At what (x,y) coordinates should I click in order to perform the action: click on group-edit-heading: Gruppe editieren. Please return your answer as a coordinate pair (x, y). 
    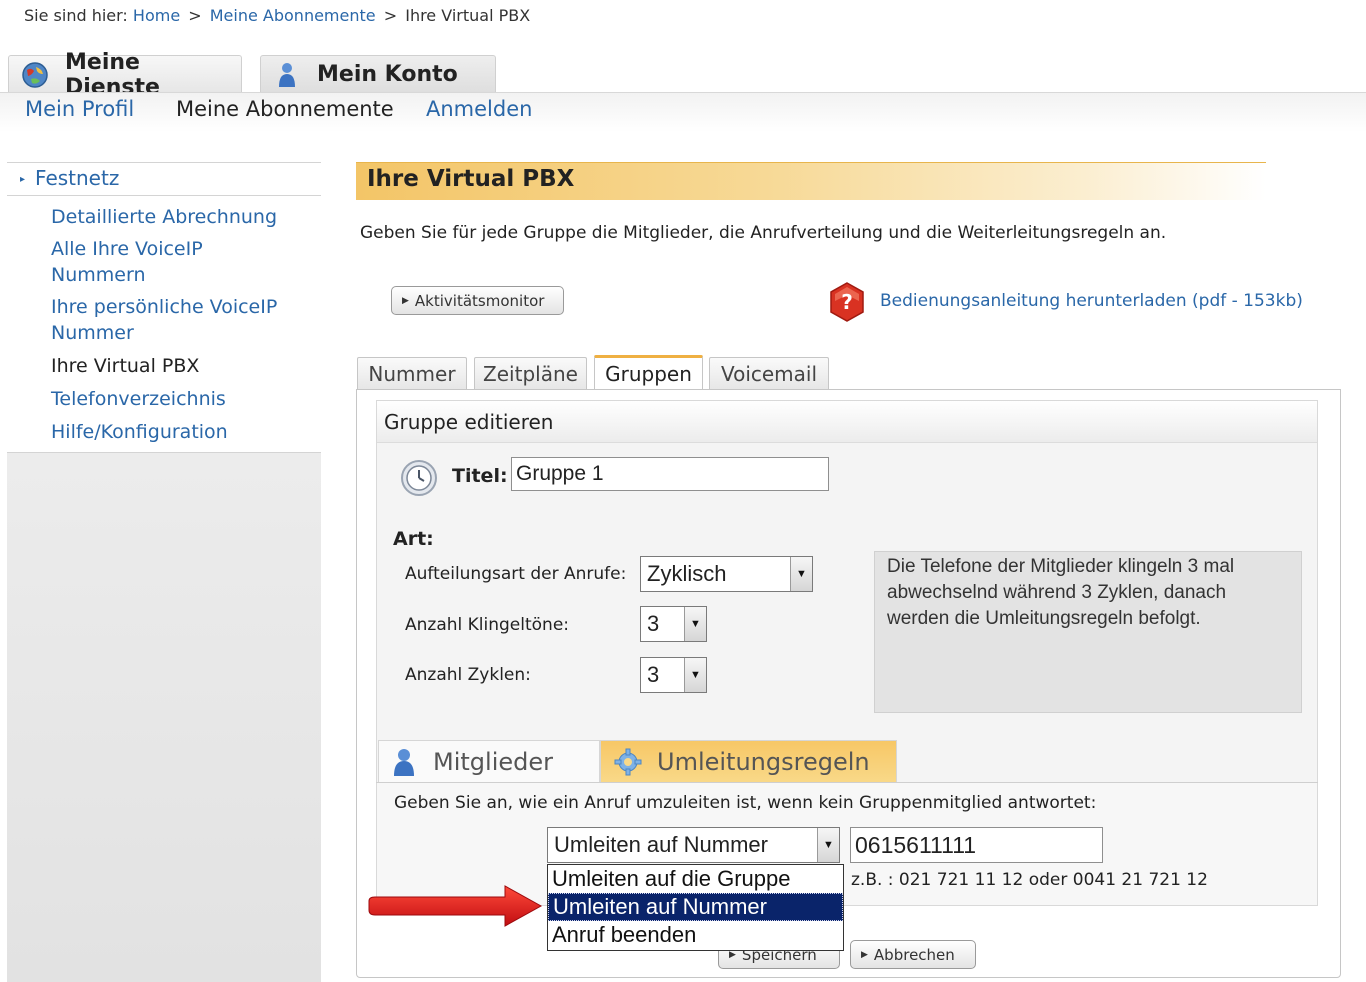
    Looking at the image, I should click on (469, 422).